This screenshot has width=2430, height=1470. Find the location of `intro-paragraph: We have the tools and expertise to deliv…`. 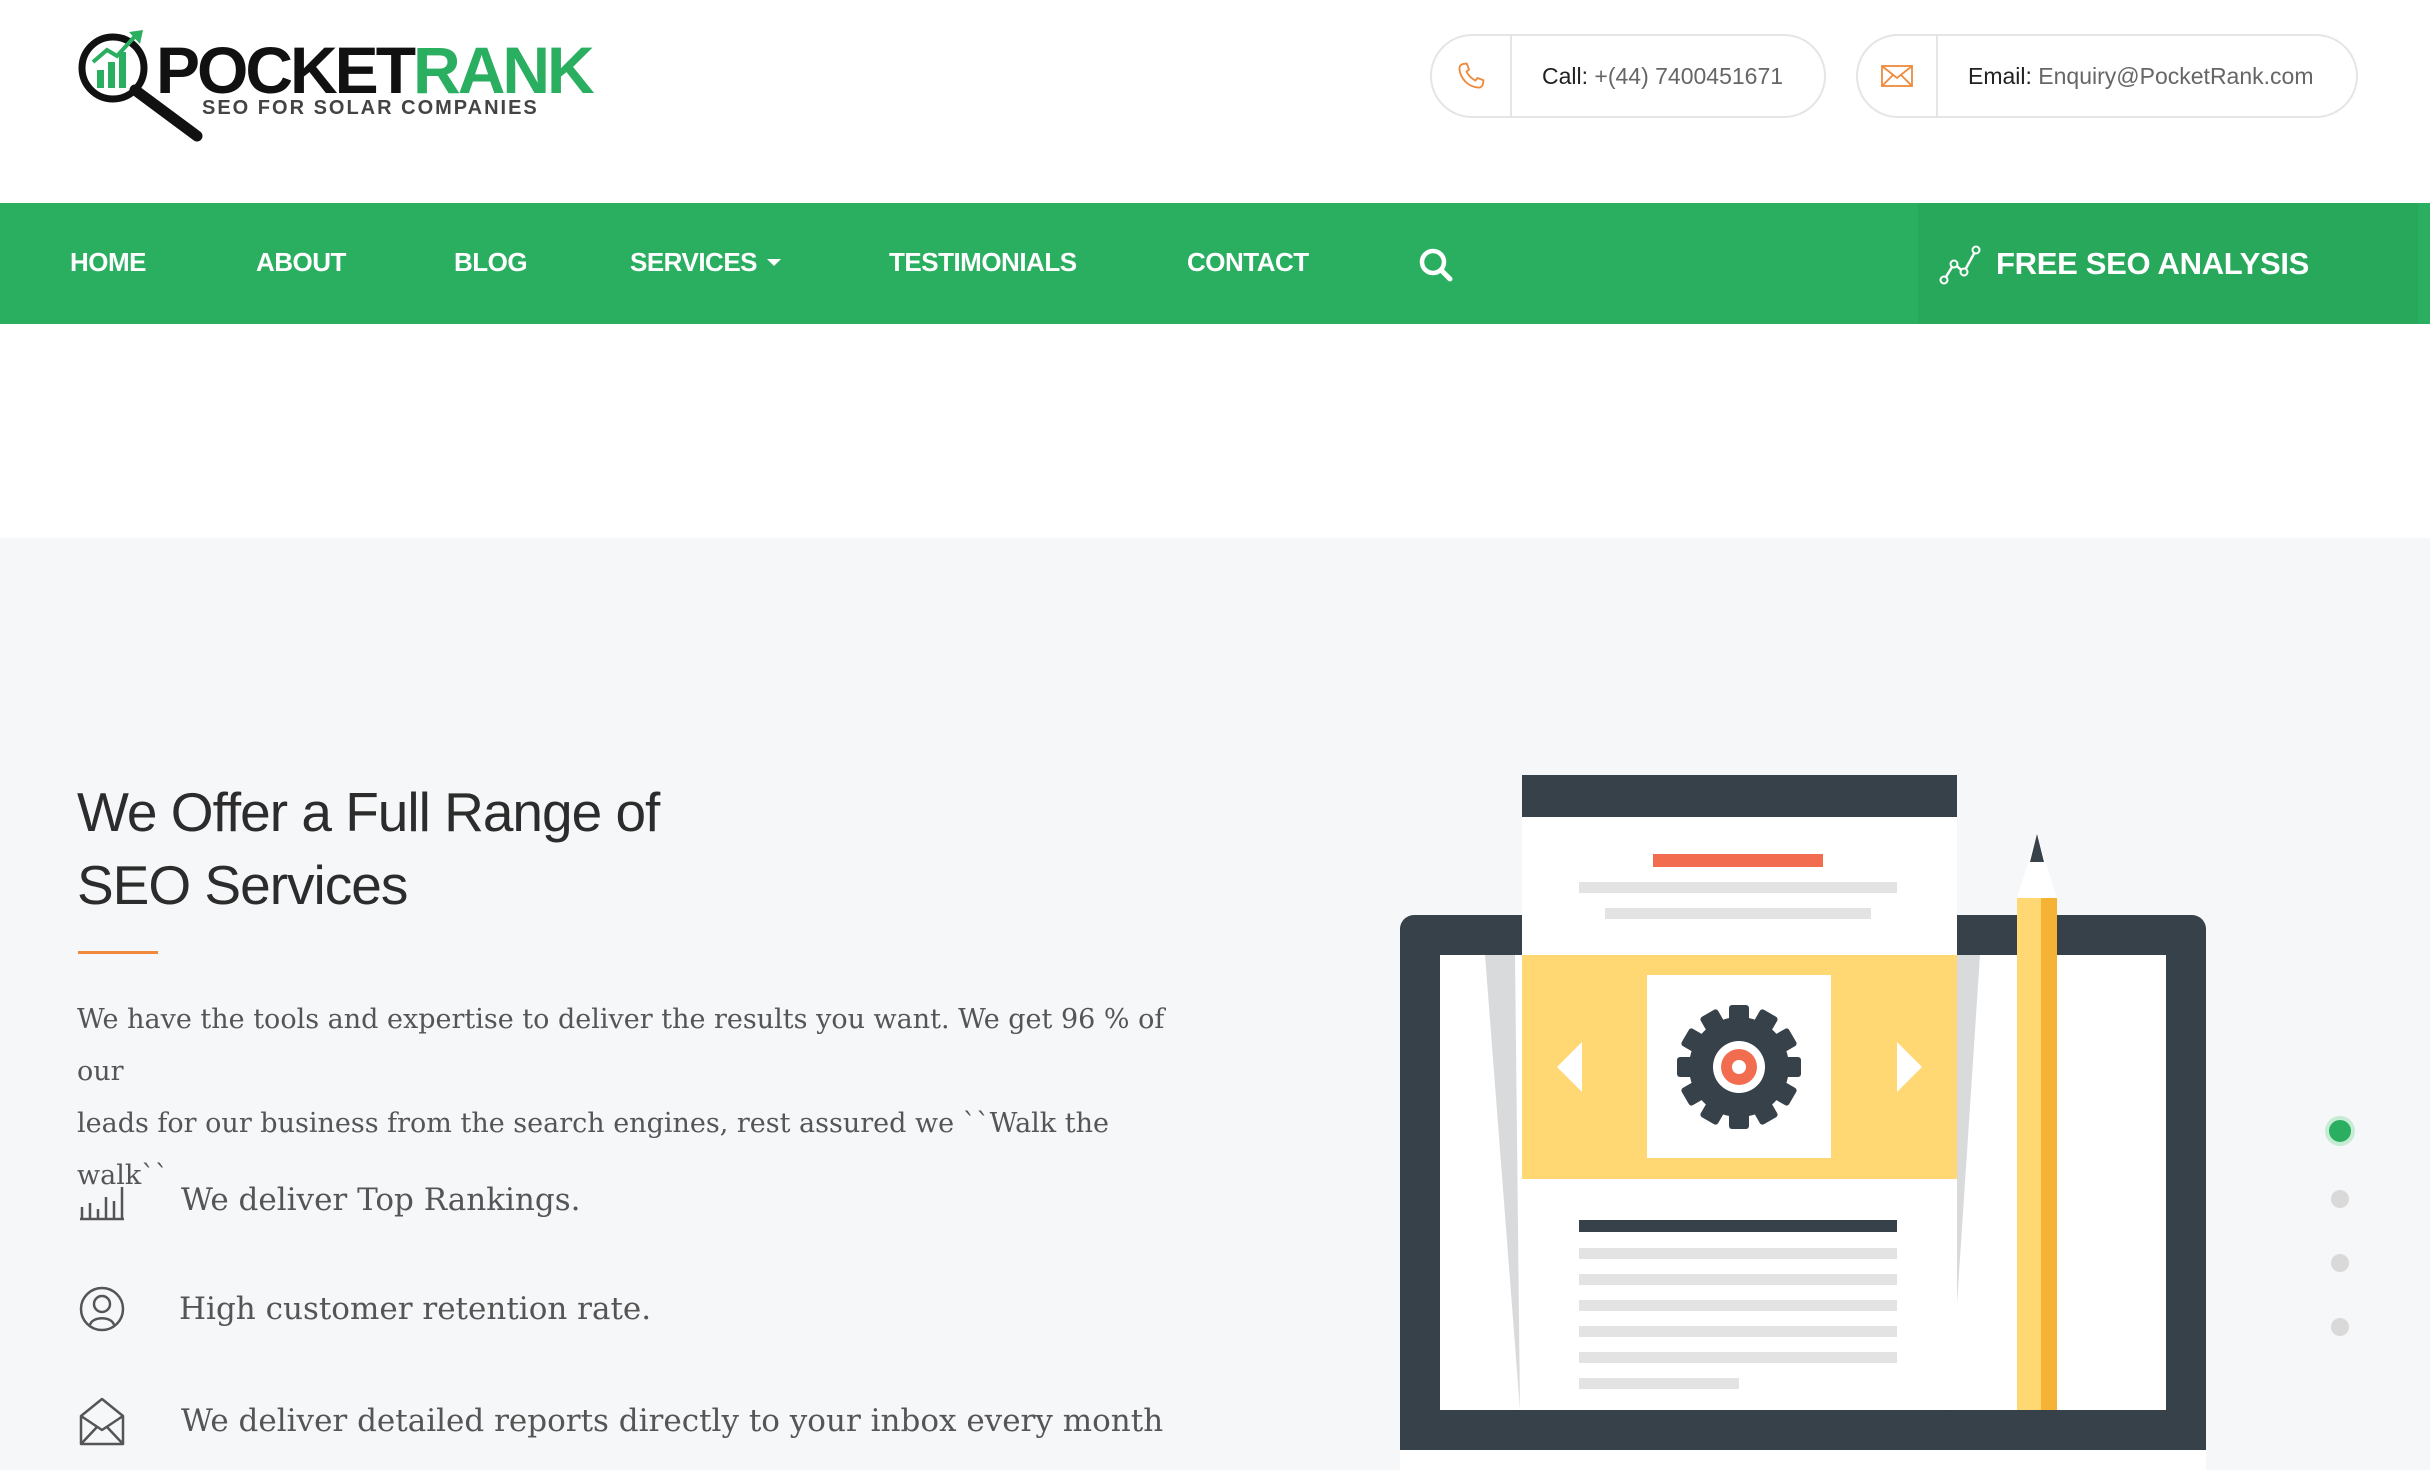

intro-paragraph: We have the tools and expertise to deliv… is located at coordinates (642, 1098).